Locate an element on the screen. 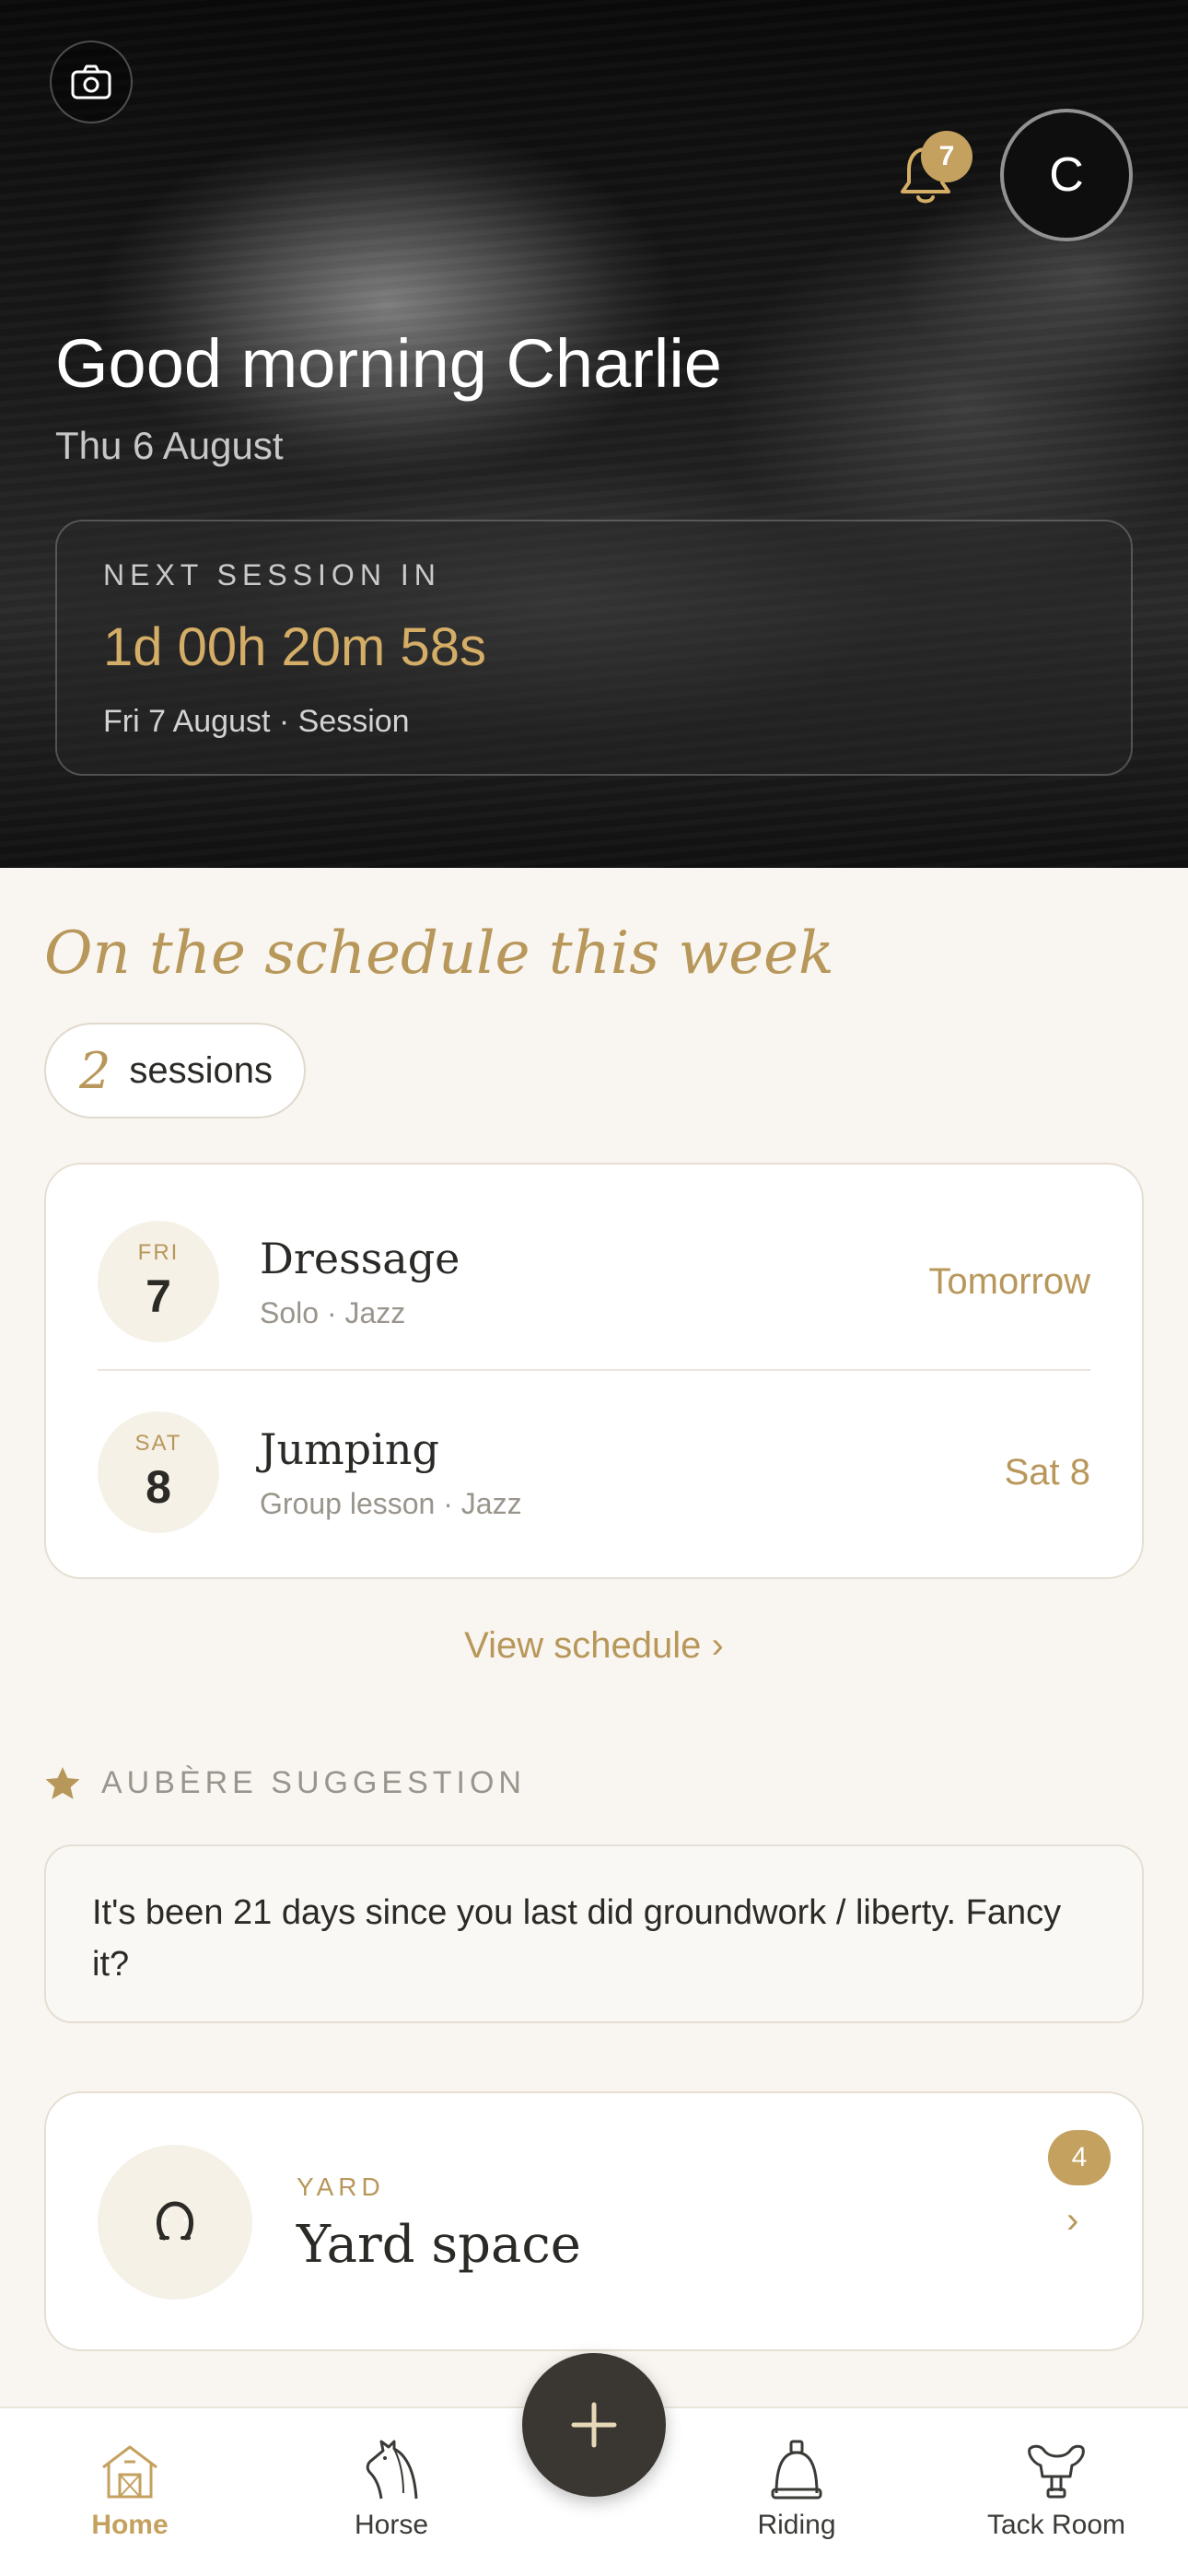 The height and width of the screenshot is (2576, 1188). yard-icon-container is located at coordinates (175, 2222).